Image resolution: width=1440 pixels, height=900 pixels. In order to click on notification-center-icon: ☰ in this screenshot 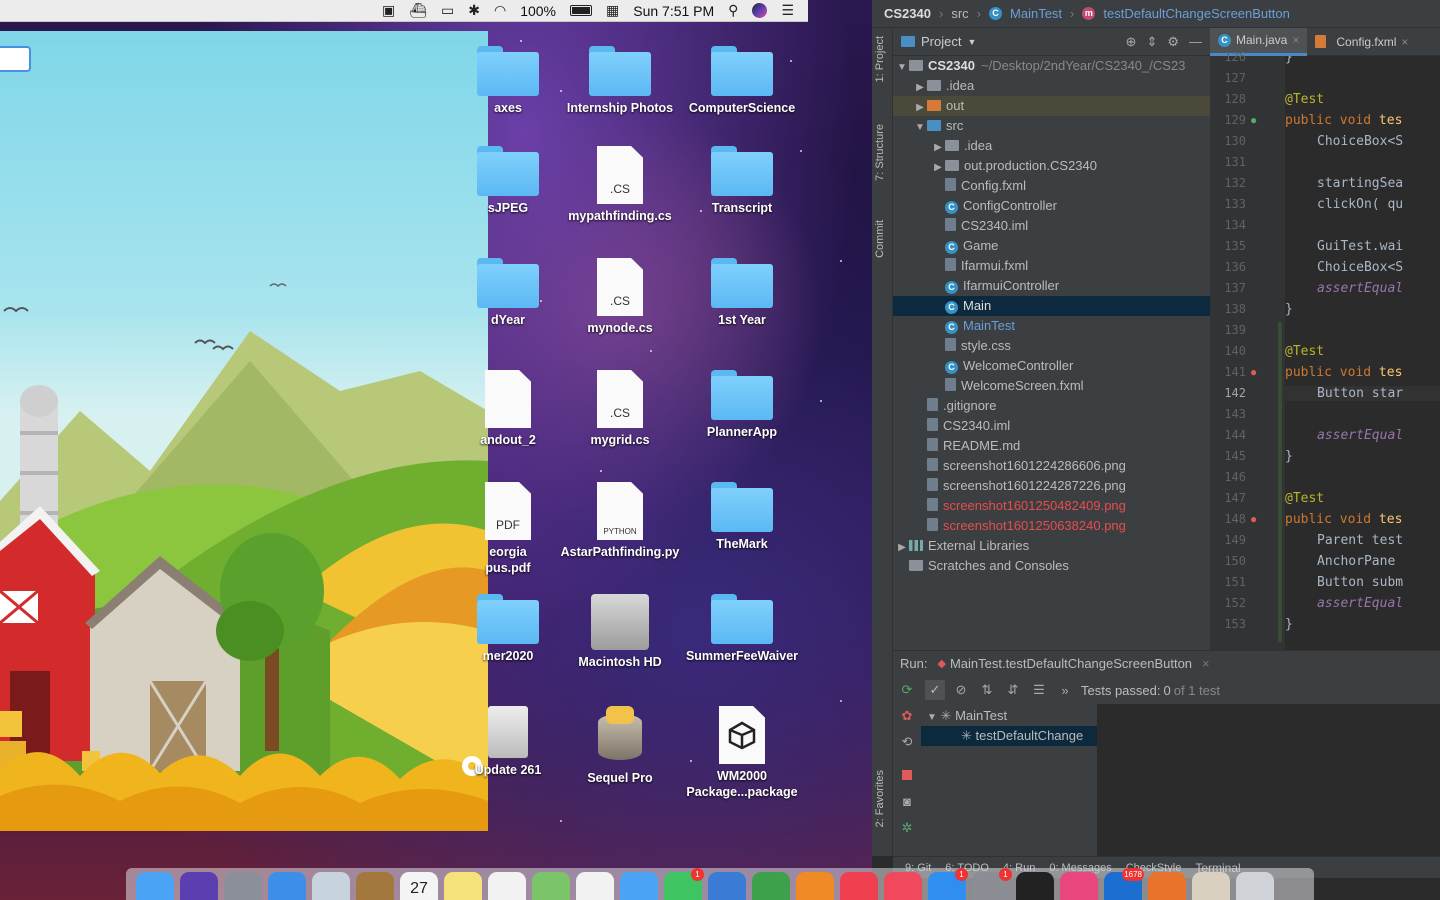, I will do `click(787, 10)`.